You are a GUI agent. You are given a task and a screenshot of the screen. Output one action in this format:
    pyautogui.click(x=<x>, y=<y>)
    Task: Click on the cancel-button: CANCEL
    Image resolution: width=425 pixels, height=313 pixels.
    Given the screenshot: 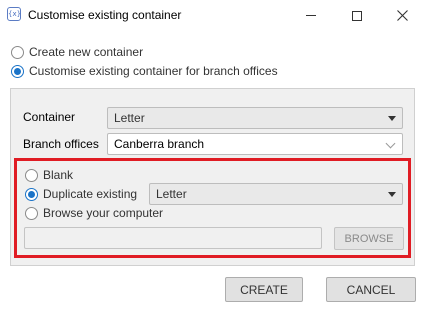 What is the action you would take?
    pyautogui.click(x=371, y=289)
    